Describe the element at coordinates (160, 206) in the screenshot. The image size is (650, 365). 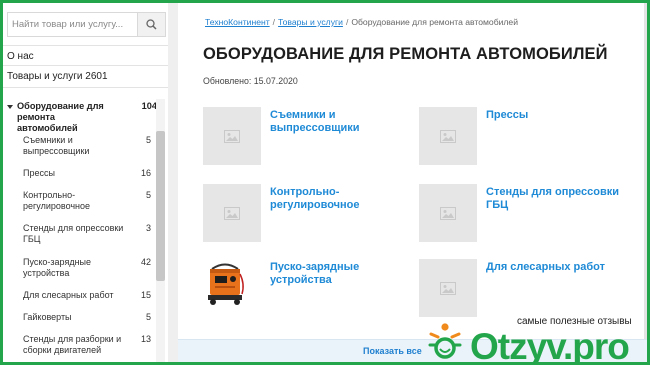
I see `scrollbar-thumb` at that location.